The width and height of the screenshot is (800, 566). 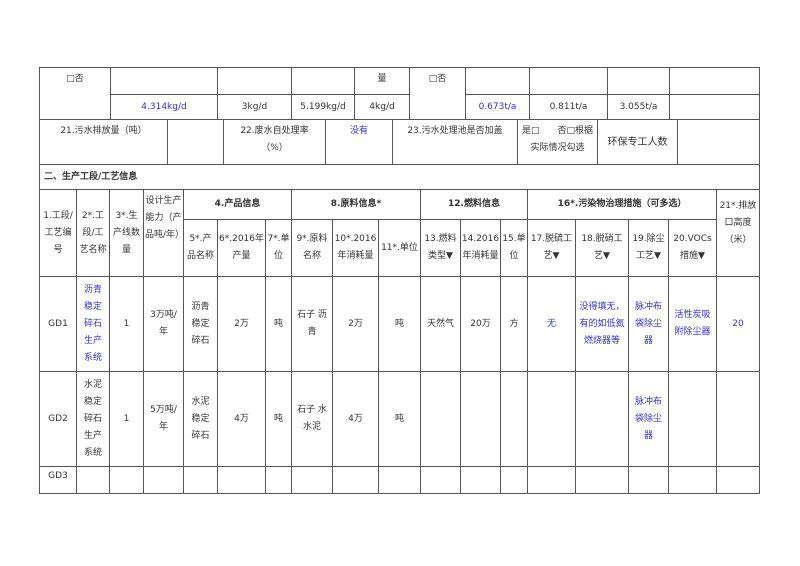 What do you see at coordinates (399, 248) in the screenshot?
I see `header-raw-unit: 11*.单位` at bounding box center [399, 248].